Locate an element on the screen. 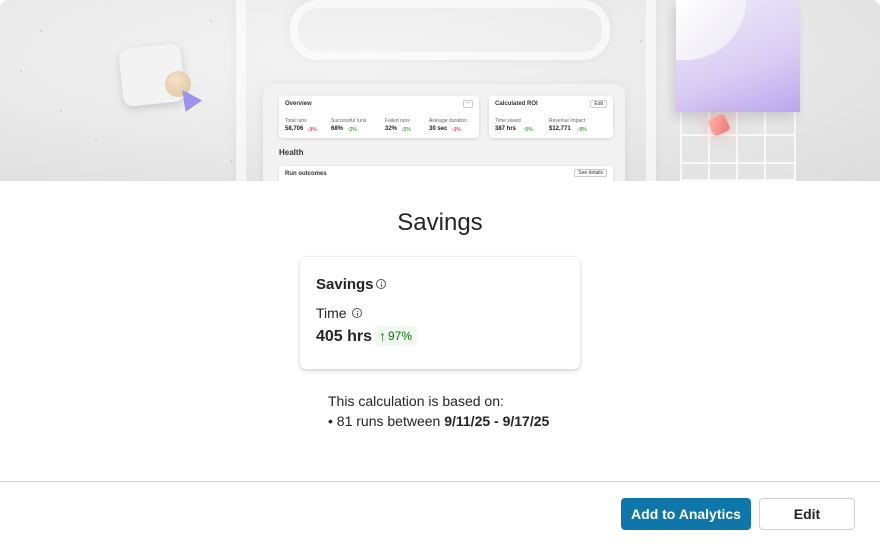  arrow-up-icon: ↑ is located at coordinates (382, 336).